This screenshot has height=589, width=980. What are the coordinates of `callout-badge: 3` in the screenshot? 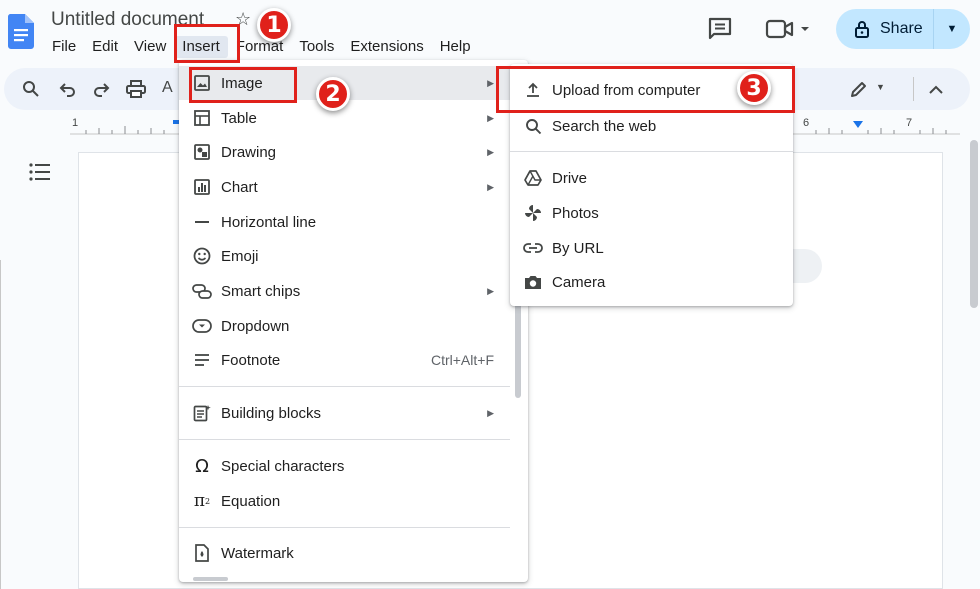 It's located at (754, 88).